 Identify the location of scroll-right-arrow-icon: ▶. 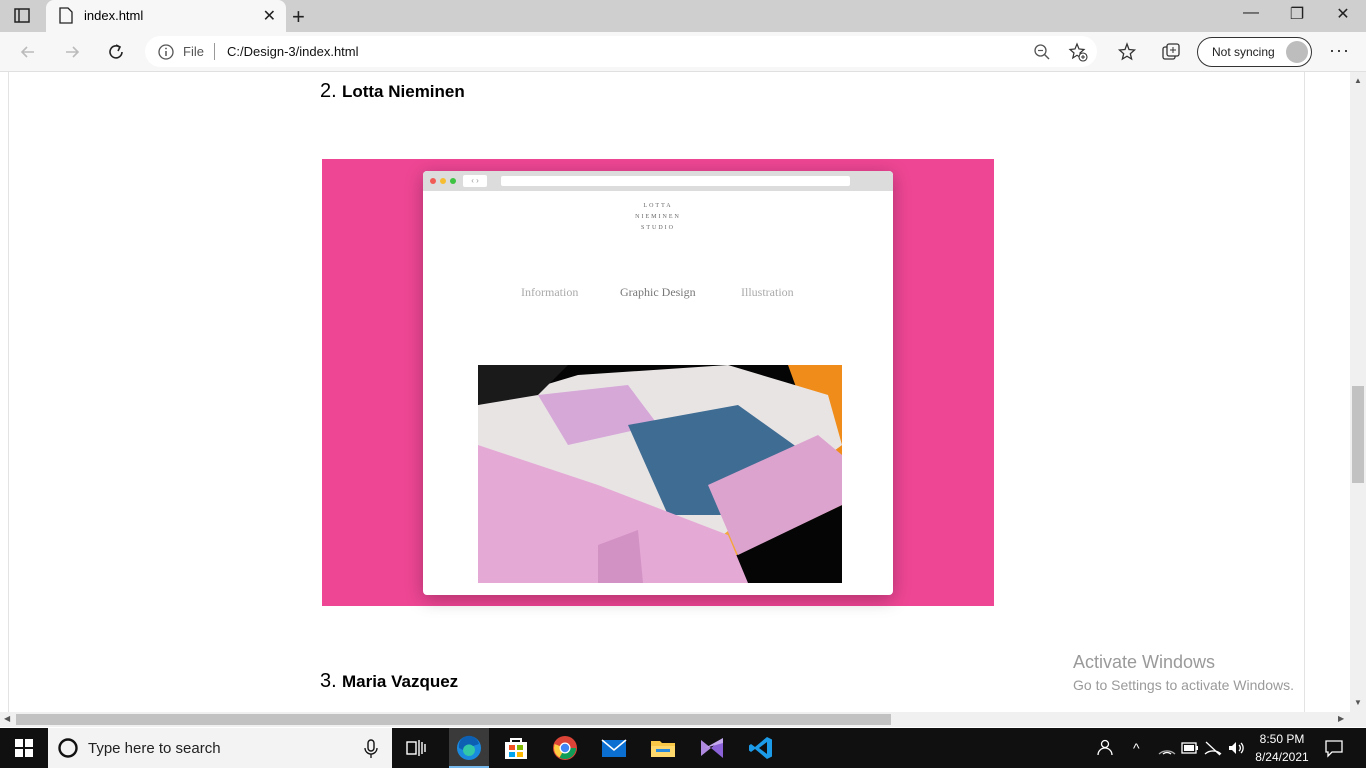
(1341, 718).